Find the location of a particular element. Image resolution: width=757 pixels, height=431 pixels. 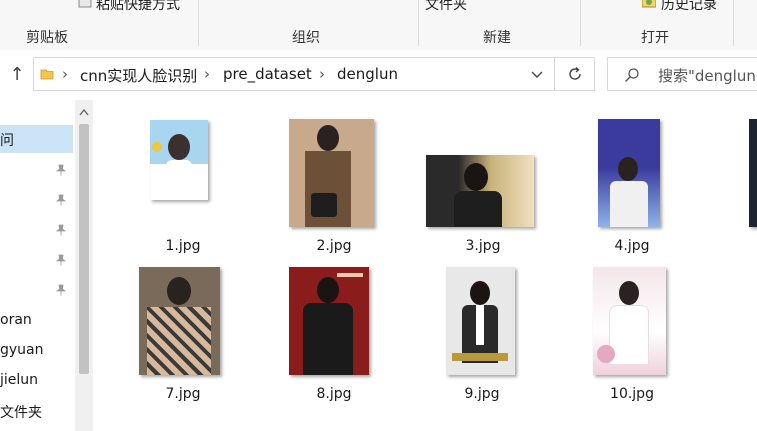

address-bar: › cnn实现人脸识别 › pre_dataset › denglun is located at coordinates (294, 74).